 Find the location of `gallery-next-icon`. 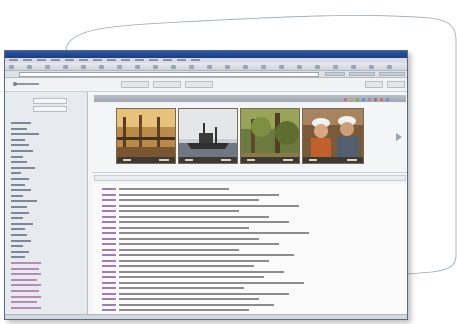

gallery-next-icon is located at coordinates (399, 137).